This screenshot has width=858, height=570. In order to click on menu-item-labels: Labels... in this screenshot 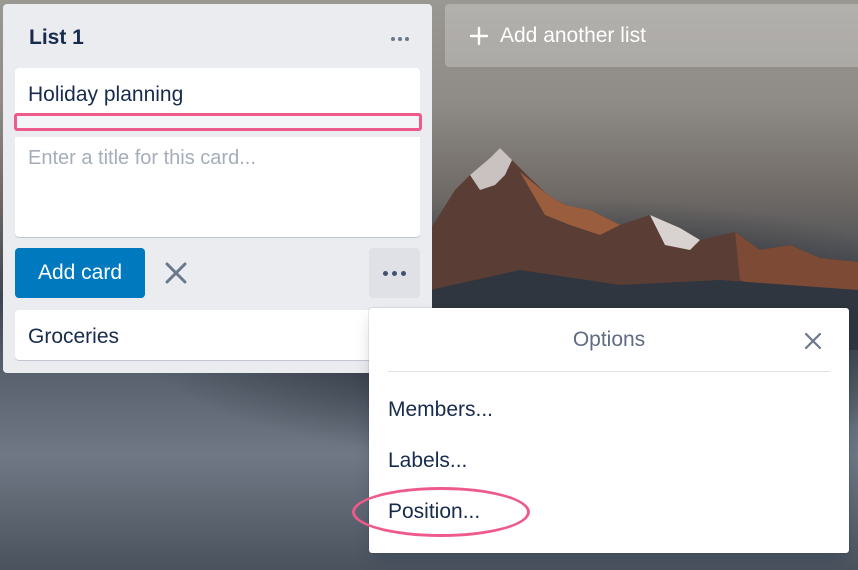, I will do `click(427, 461)`.